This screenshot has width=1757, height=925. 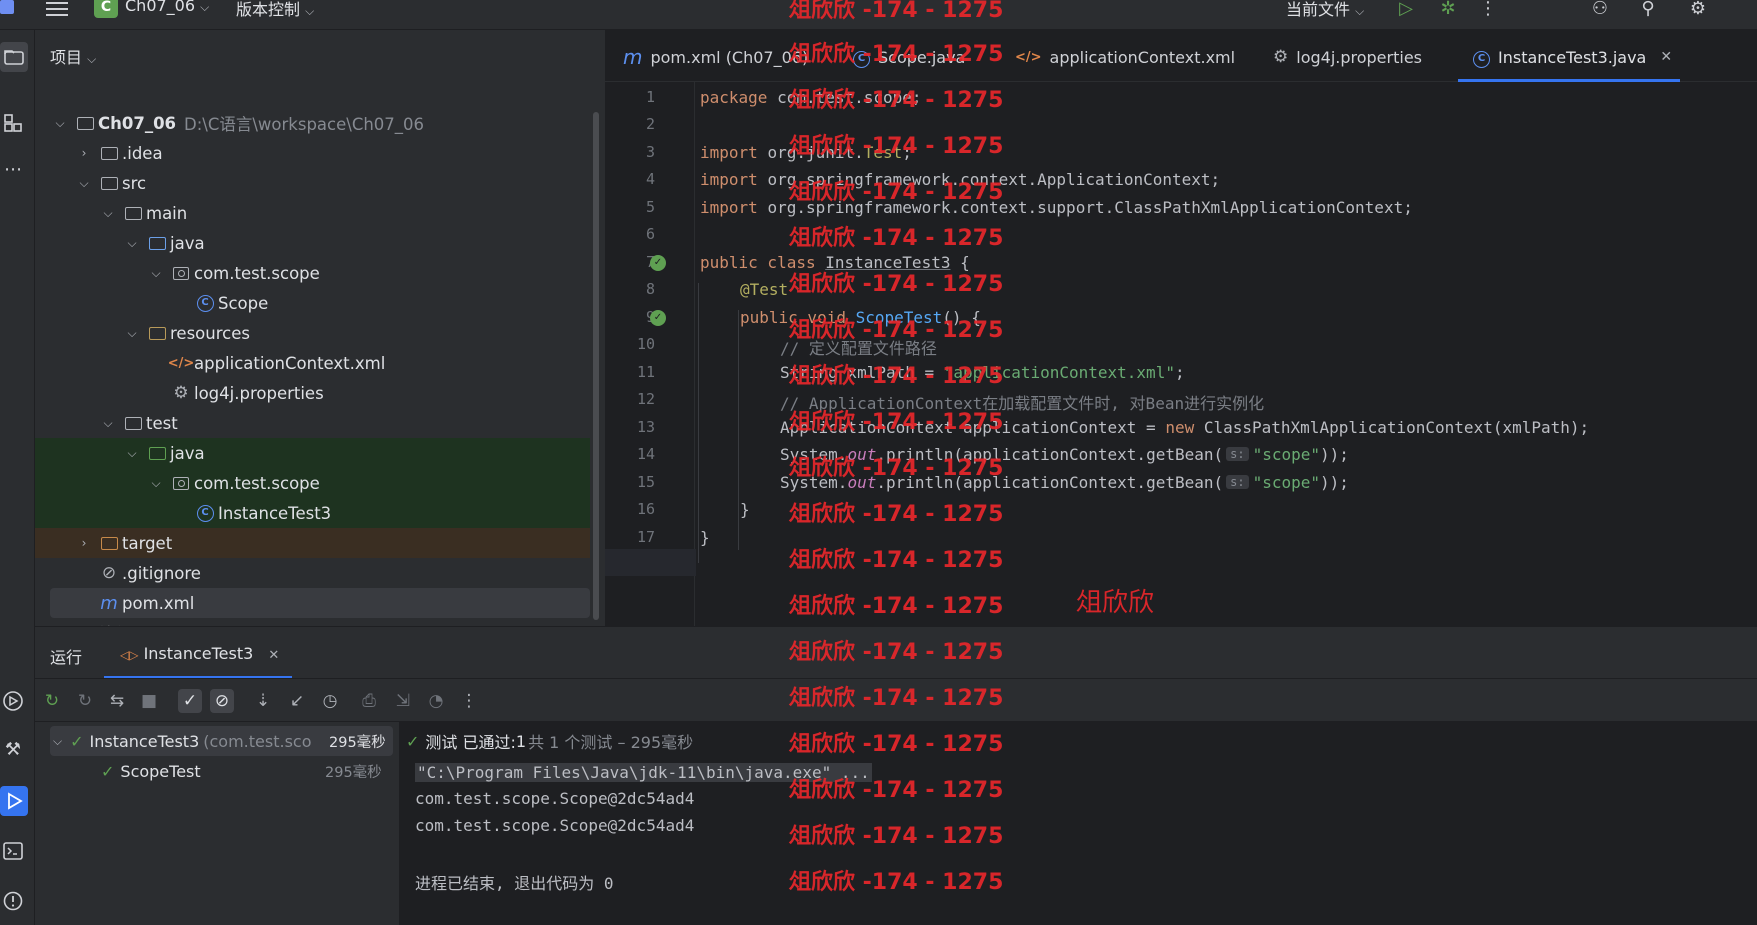 What do you see at coordinates (645, 509) in the screenshot?
I see `line-number: 16` at bounding box center [645, 509].